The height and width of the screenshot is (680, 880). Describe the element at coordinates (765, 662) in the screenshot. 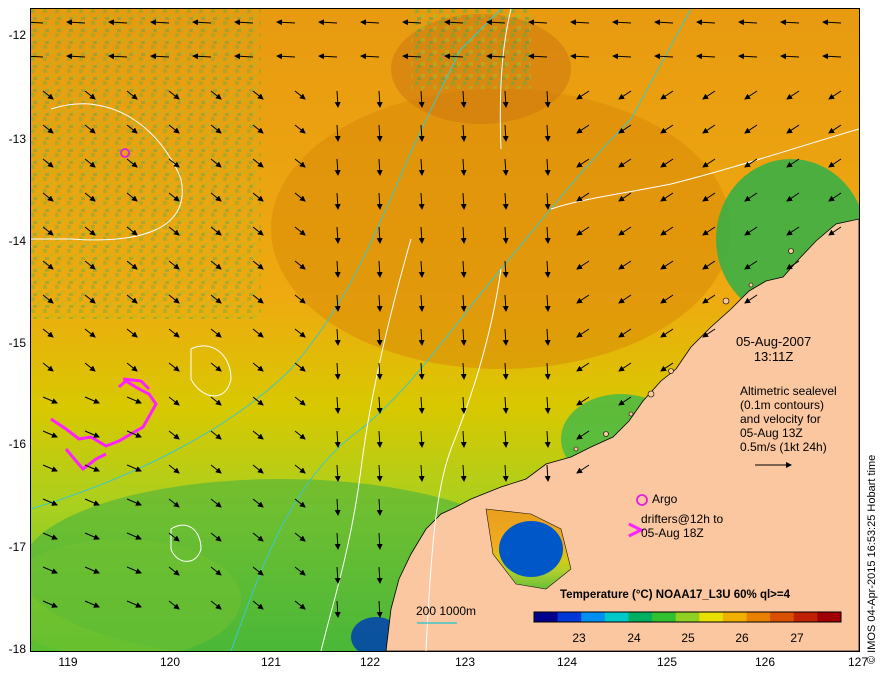

I see `longitude-label: 126` at that location.